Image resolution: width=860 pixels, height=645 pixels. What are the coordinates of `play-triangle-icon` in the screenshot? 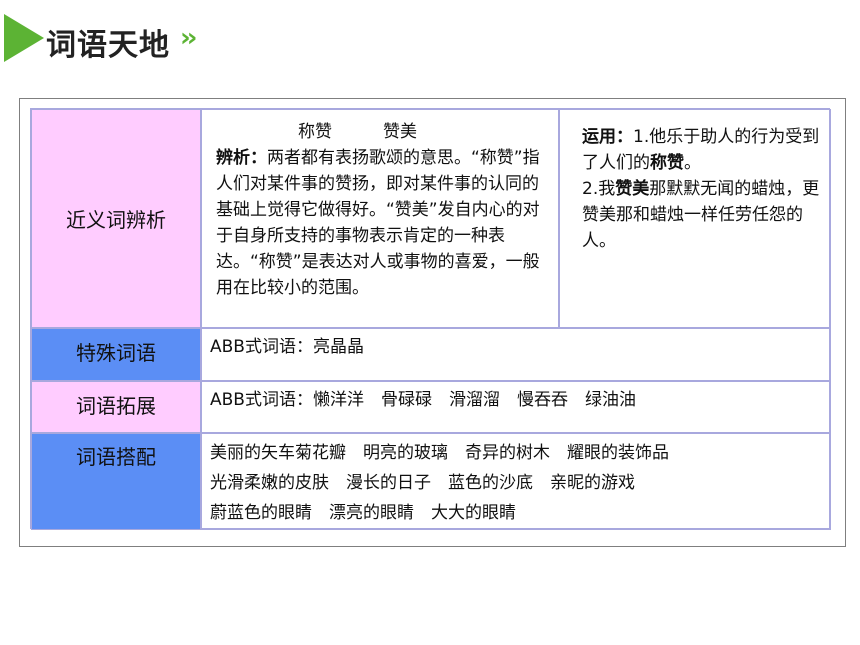 It's located at (24, 38).